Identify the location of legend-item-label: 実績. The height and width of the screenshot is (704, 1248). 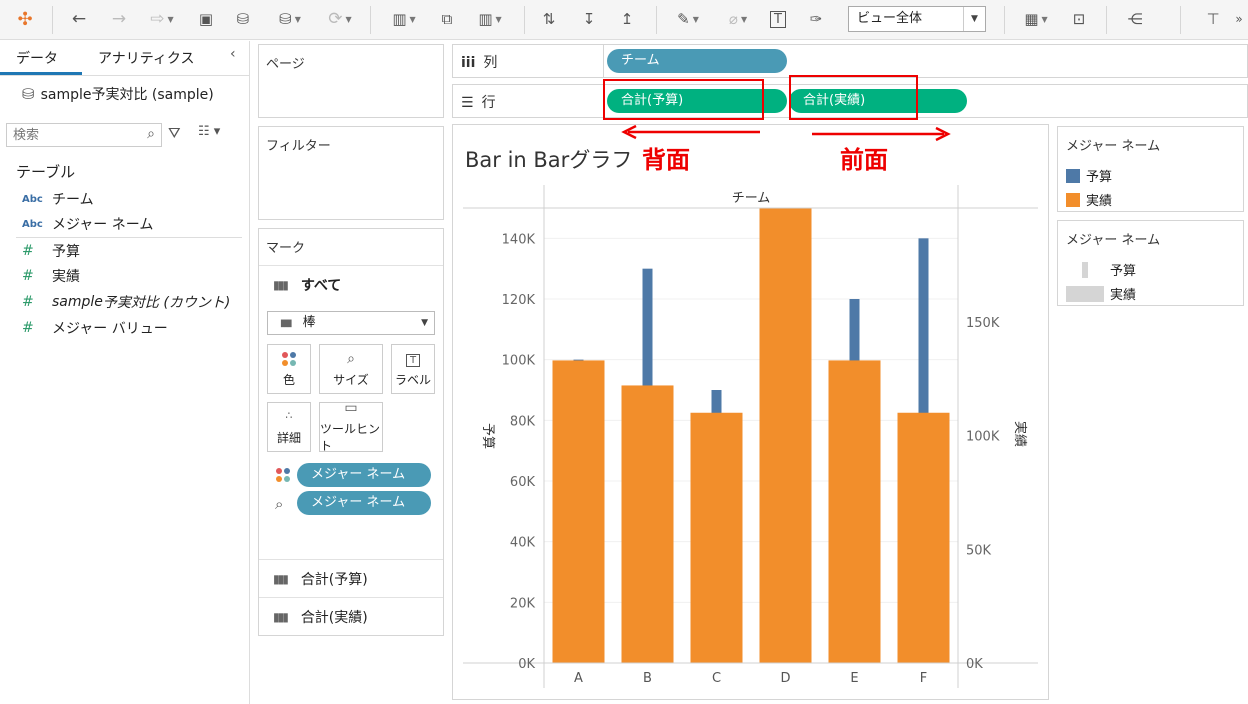
(1099, 201).